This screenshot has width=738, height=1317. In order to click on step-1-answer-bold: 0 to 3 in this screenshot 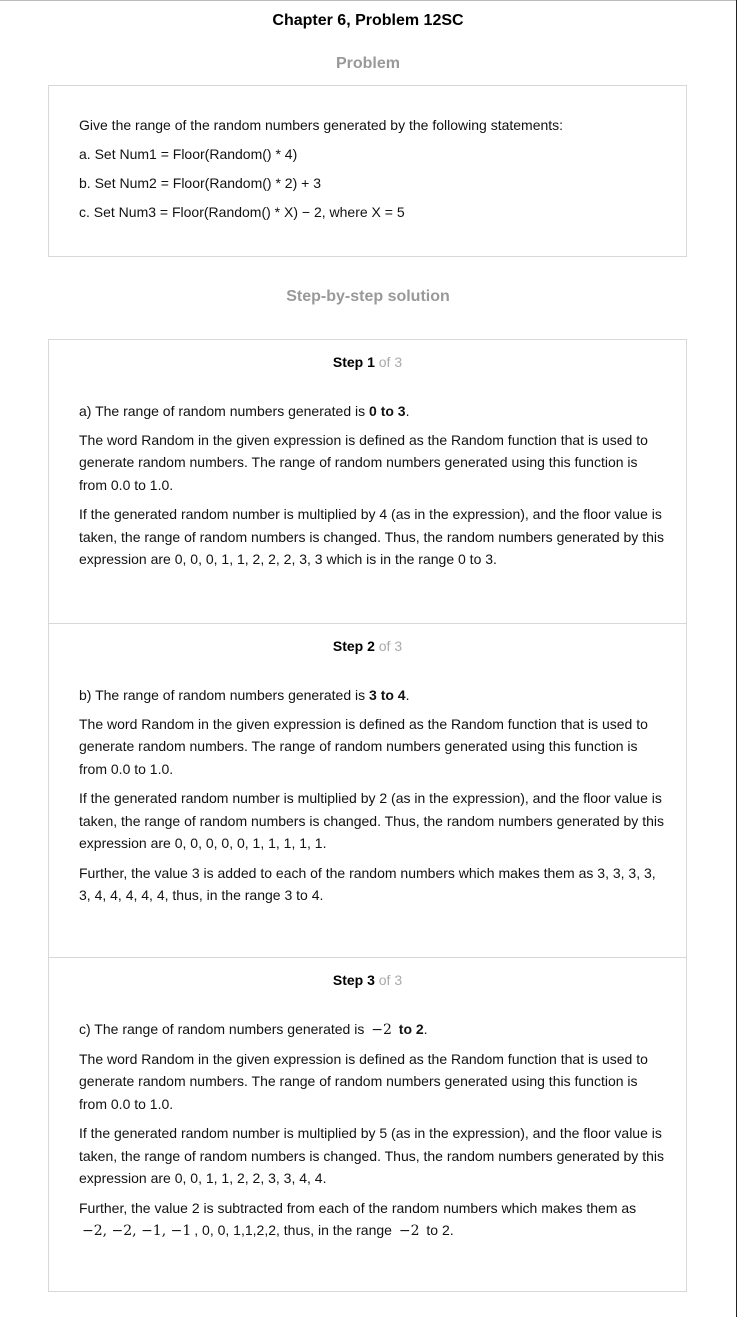, I will do `click(387, 411)`.